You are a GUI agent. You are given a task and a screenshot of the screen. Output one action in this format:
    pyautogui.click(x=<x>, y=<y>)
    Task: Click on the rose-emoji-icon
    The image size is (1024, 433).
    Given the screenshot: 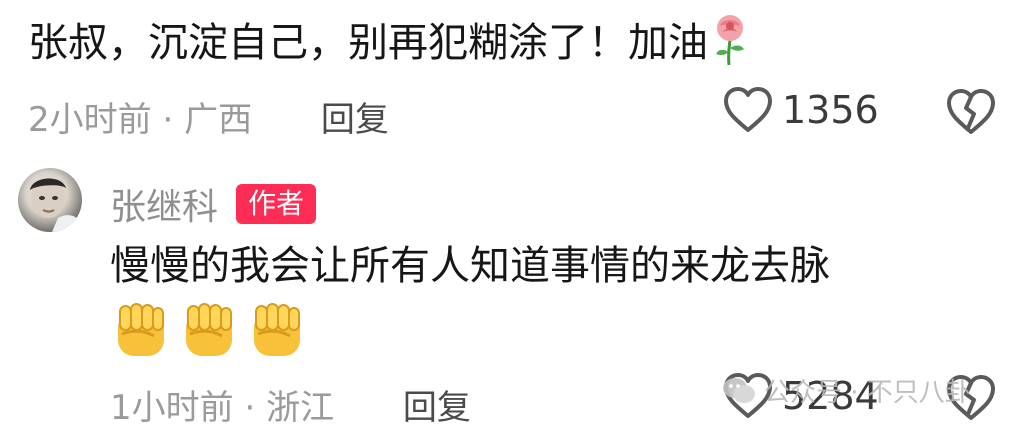 What is the action you would take?
    pyautogui.click(x=730, y=40)
    